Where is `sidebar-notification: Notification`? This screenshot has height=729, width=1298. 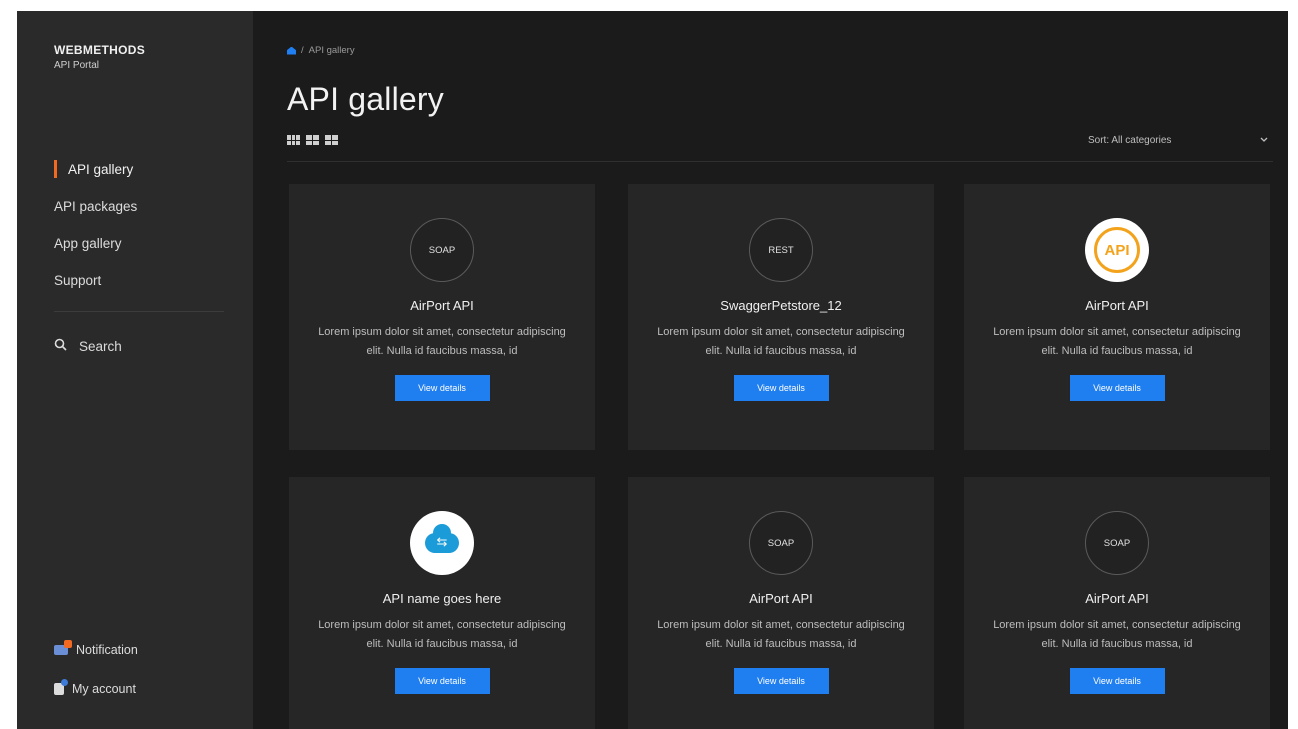
sidebar-notification: Notification is located at coordinates (96, 648).